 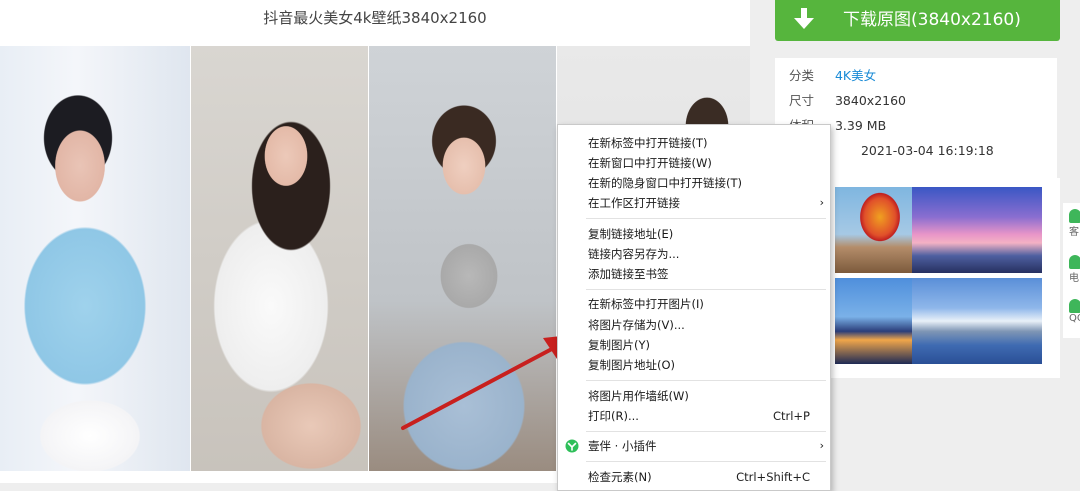 I want to click on menu-item-label: 检查元素(N), so click(x=620, y=477).